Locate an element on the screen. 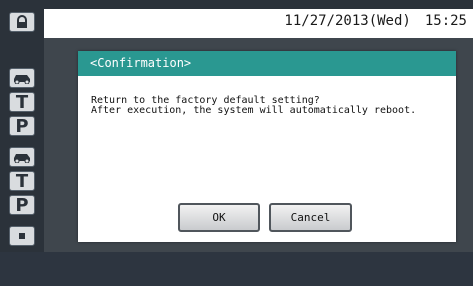 The width and height of the screenshot is (473, 286). lock-icon is located at coordinates (22, 22).